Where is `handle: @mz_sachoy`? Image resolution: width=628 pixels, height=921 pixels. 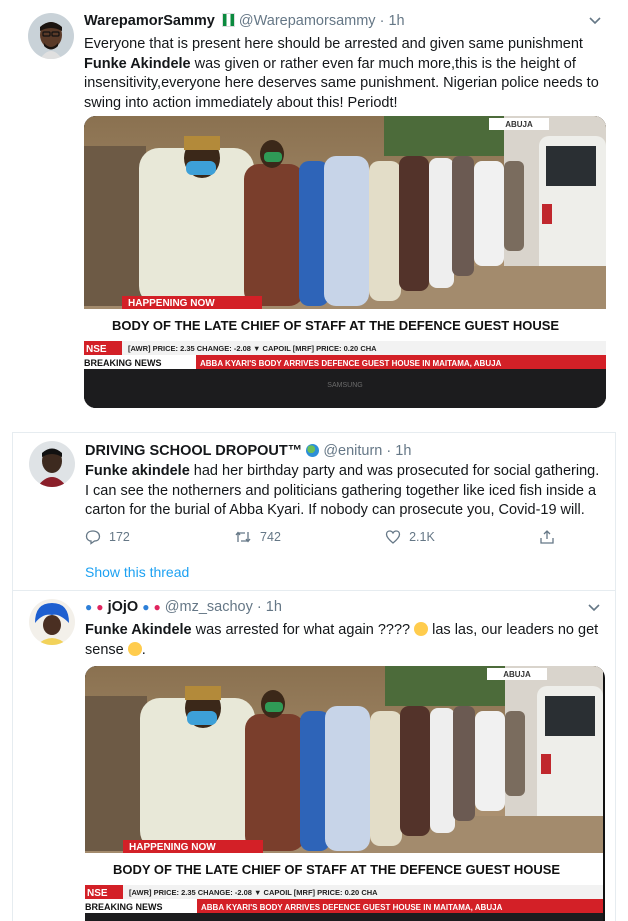 handle: @mz_sachoy is located at coordinates (209, 607).